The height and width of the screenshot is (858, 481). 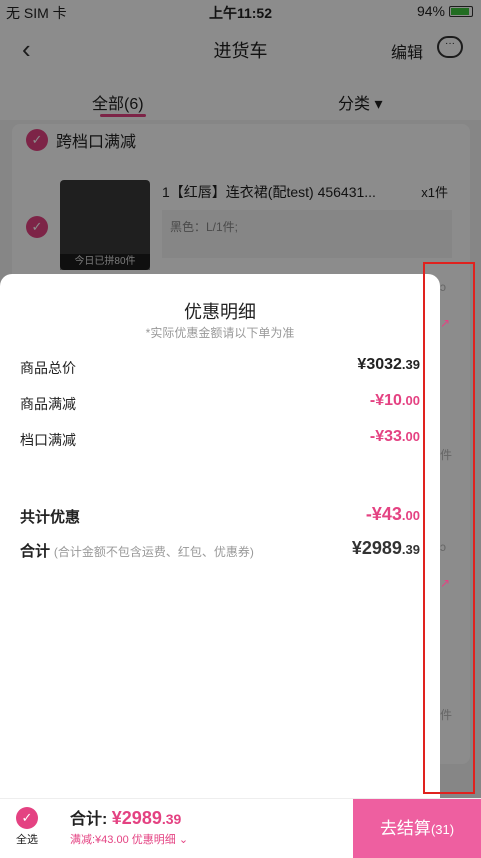 I want to click on peek-qty-2: 件, so click(x=446, y=715).